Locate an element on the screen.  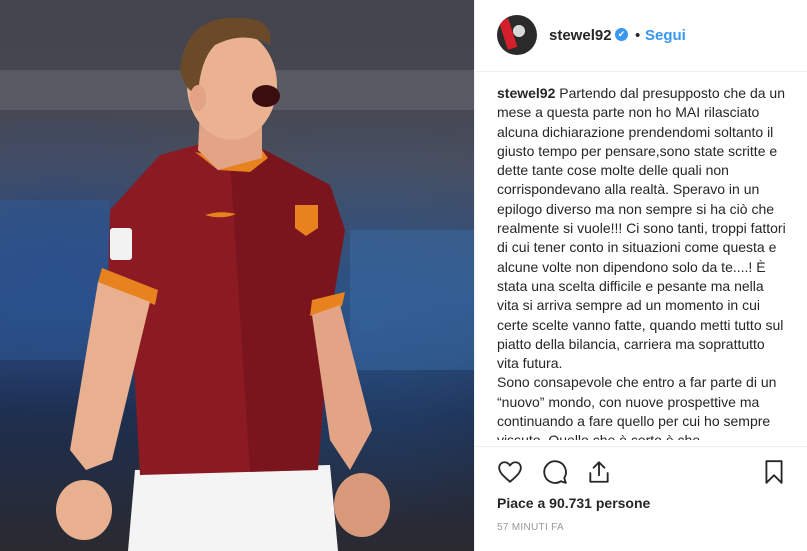
post-timestamp: 57 MINUTI FA is located at coordinates (530, 527).